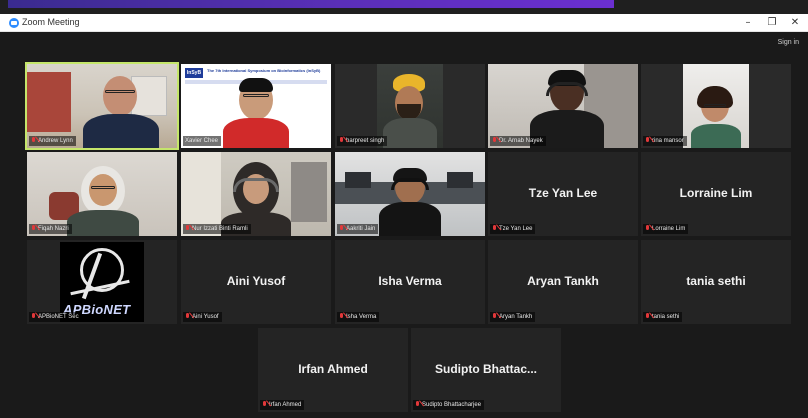 This screenshot has height=418, width=808. Describe the element at coordinates (513, 317) in the screenshot. I see `participant-name-label: Aryan Tankh` at that location.